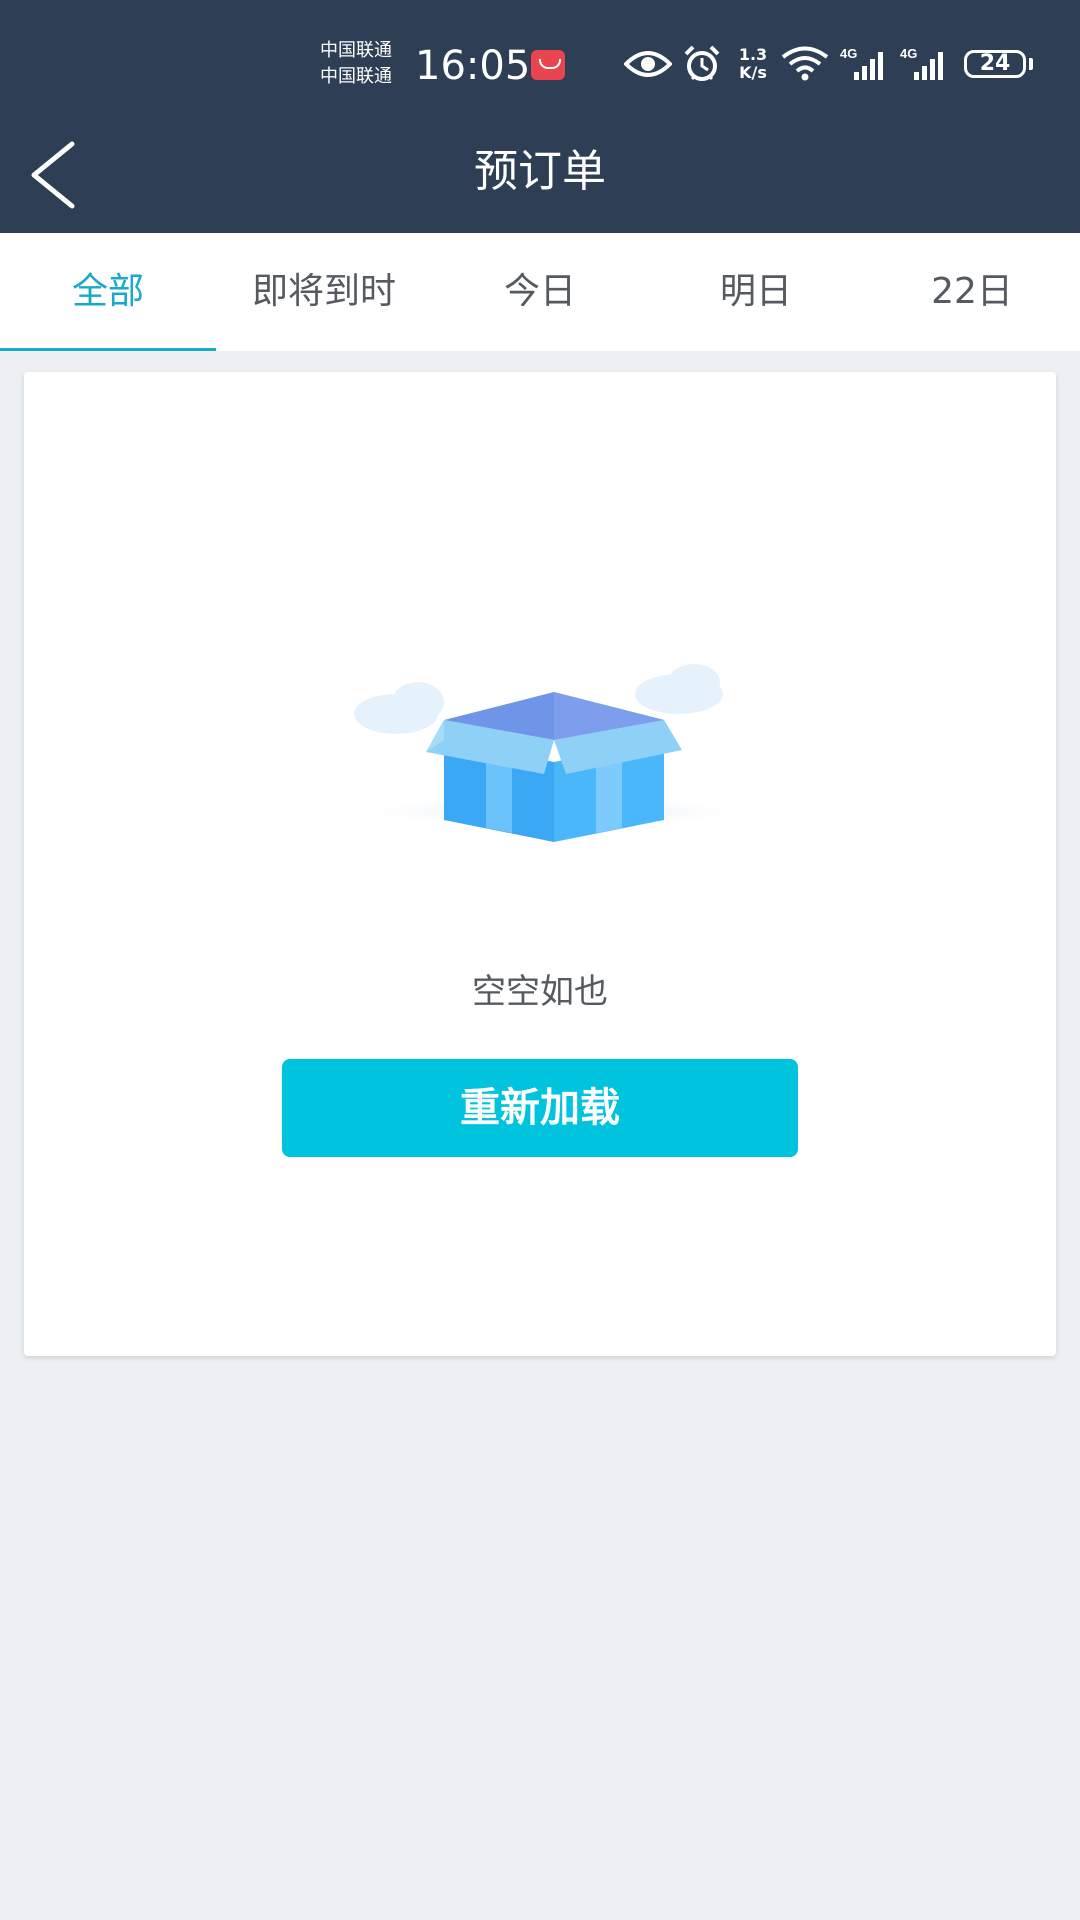  Describe the element at coordinates (908, 53) in the screenshot. I see `signal-2-label: 4G` at that location.